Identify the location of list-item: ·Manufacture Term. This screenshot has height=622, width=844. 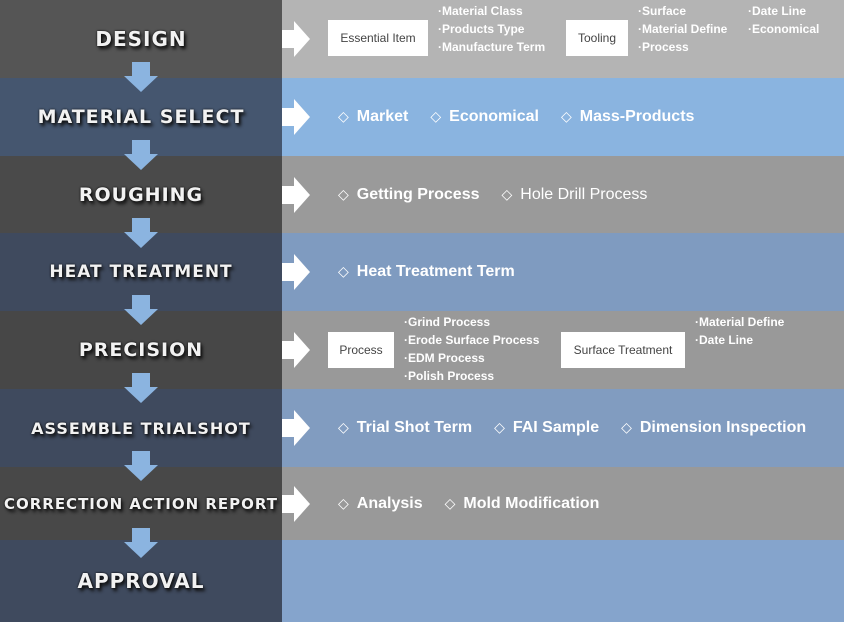
(492, 47).